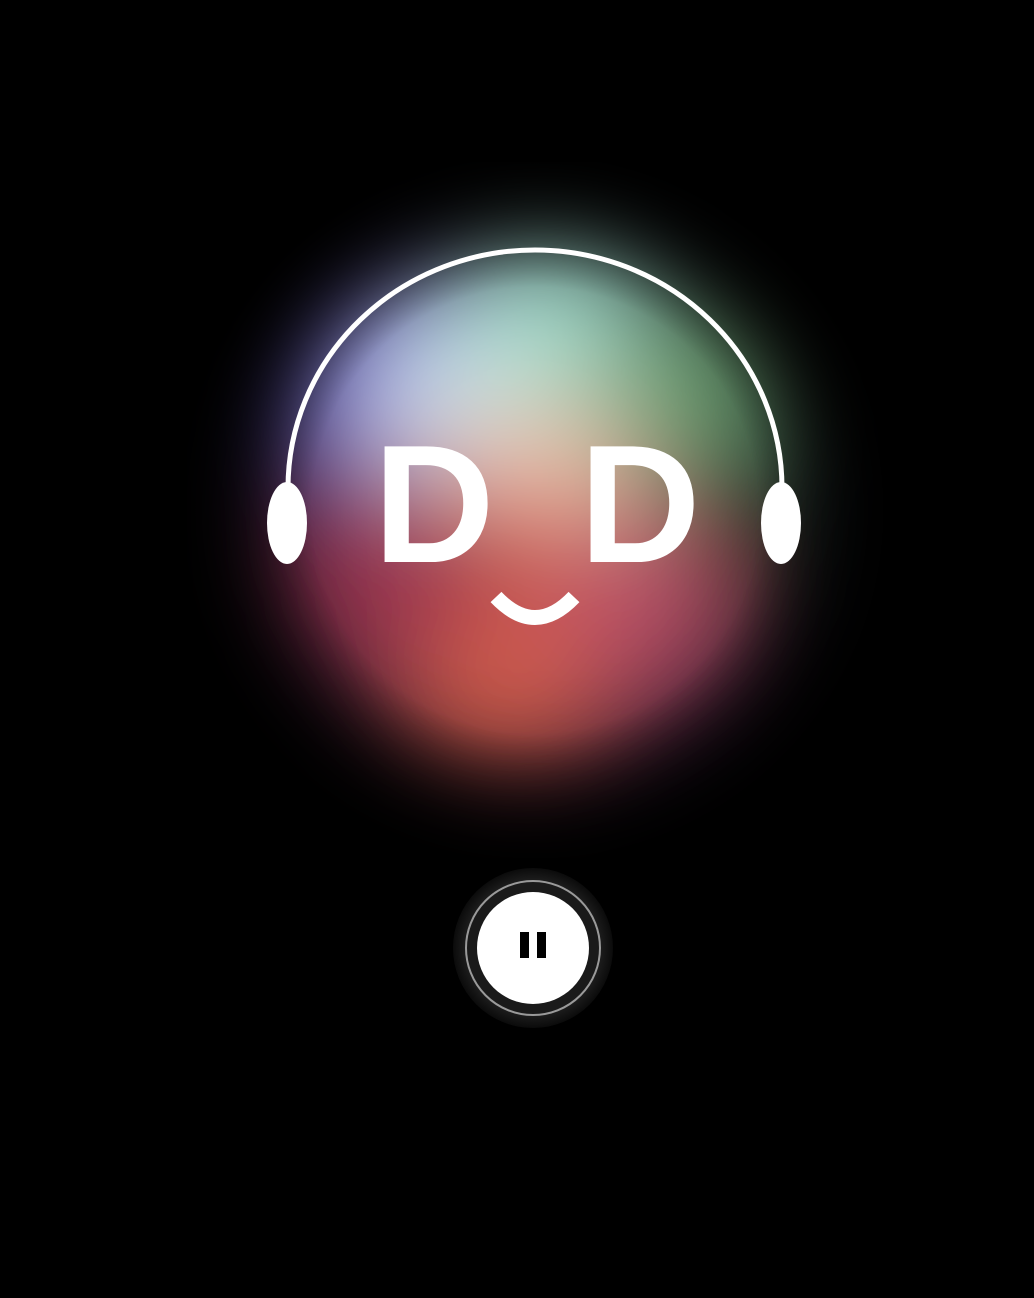 The width and height of the screenshot is (1034, 1298). Describe the element at coordinates (287, 523) in the screenshot. I see `left-earcup-icon` at that location.